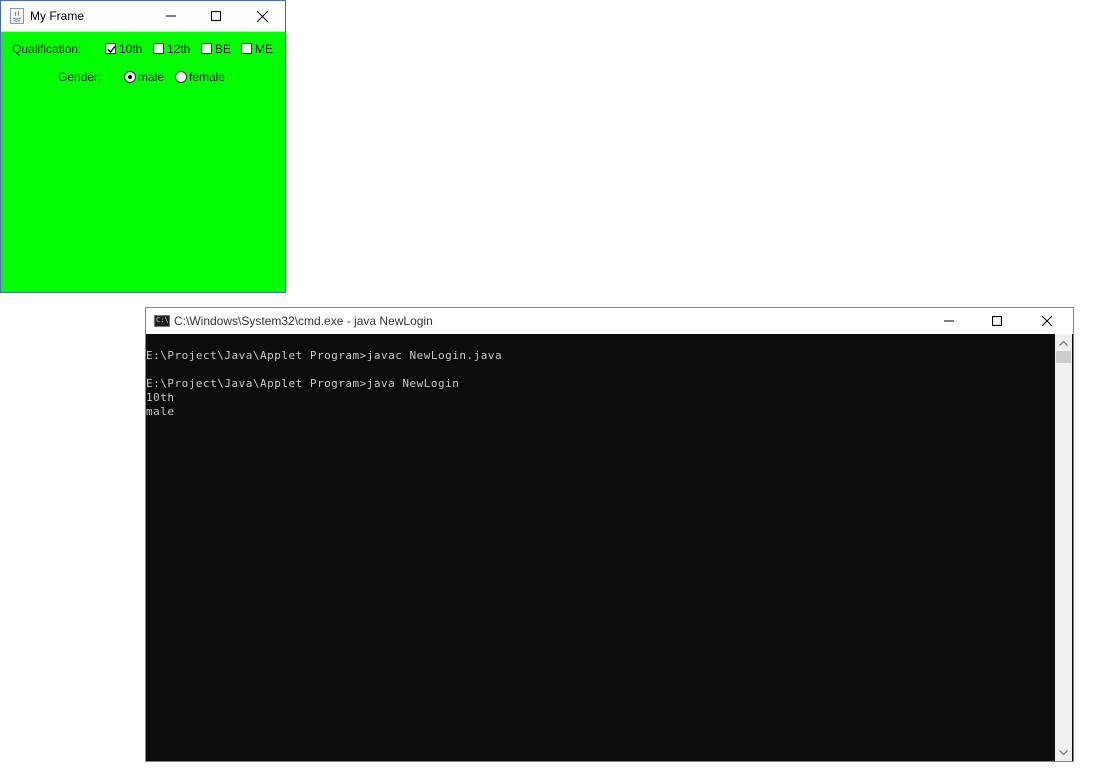  I want to click on checkmark-icon, so click(111, 50).